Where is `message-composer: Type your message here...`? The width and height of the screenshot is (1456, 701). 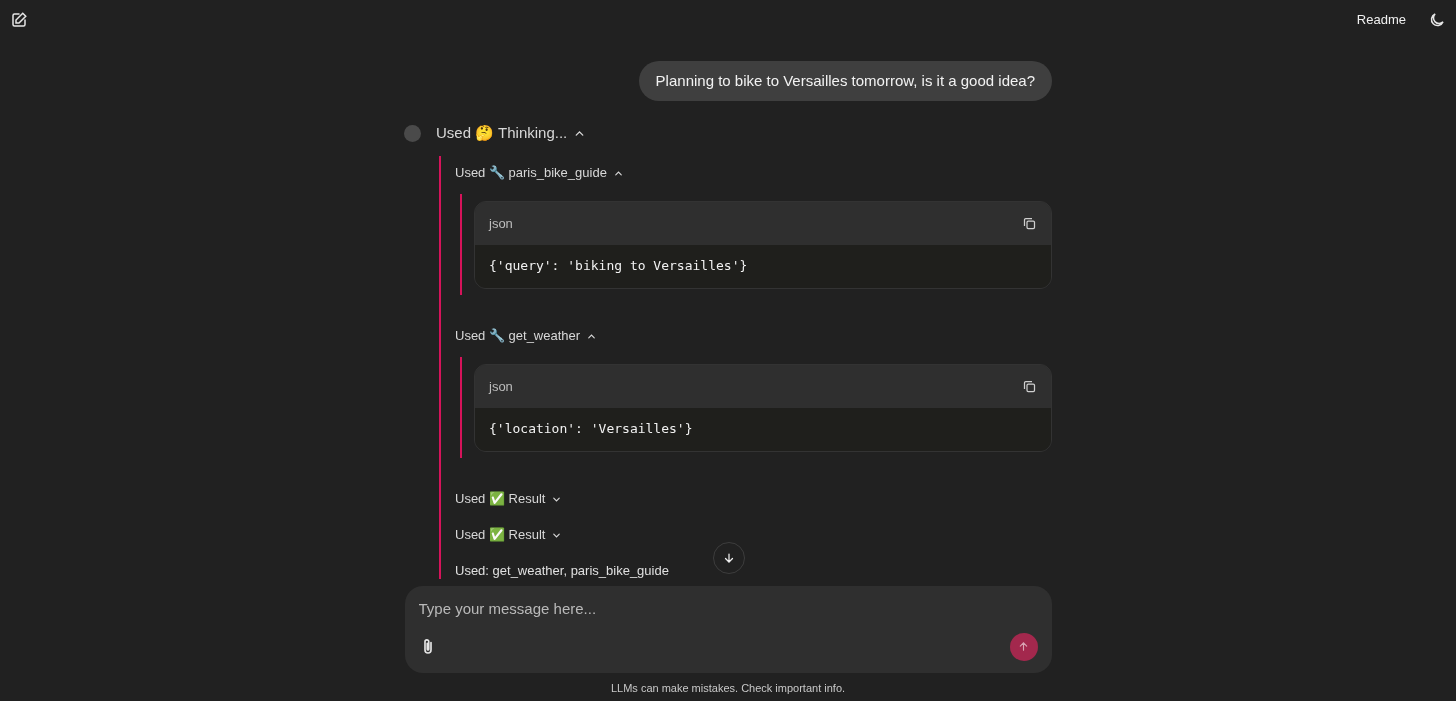 message-composer: Type your message here... is located at coordinates (728, 629).